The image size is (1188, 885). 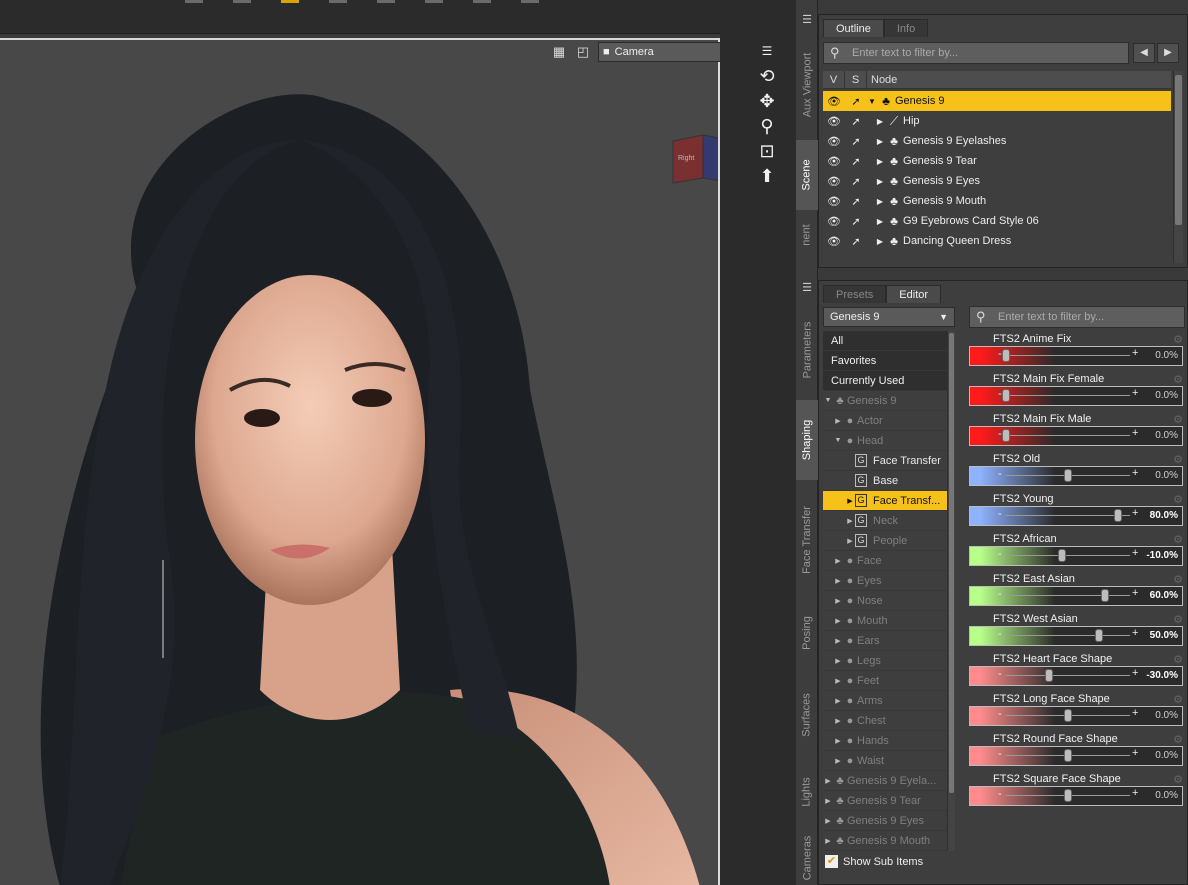 I want to click on property-slider: FTS2 Anime Fix ⚙ - +0.0%, so click(x=1077, y=351).